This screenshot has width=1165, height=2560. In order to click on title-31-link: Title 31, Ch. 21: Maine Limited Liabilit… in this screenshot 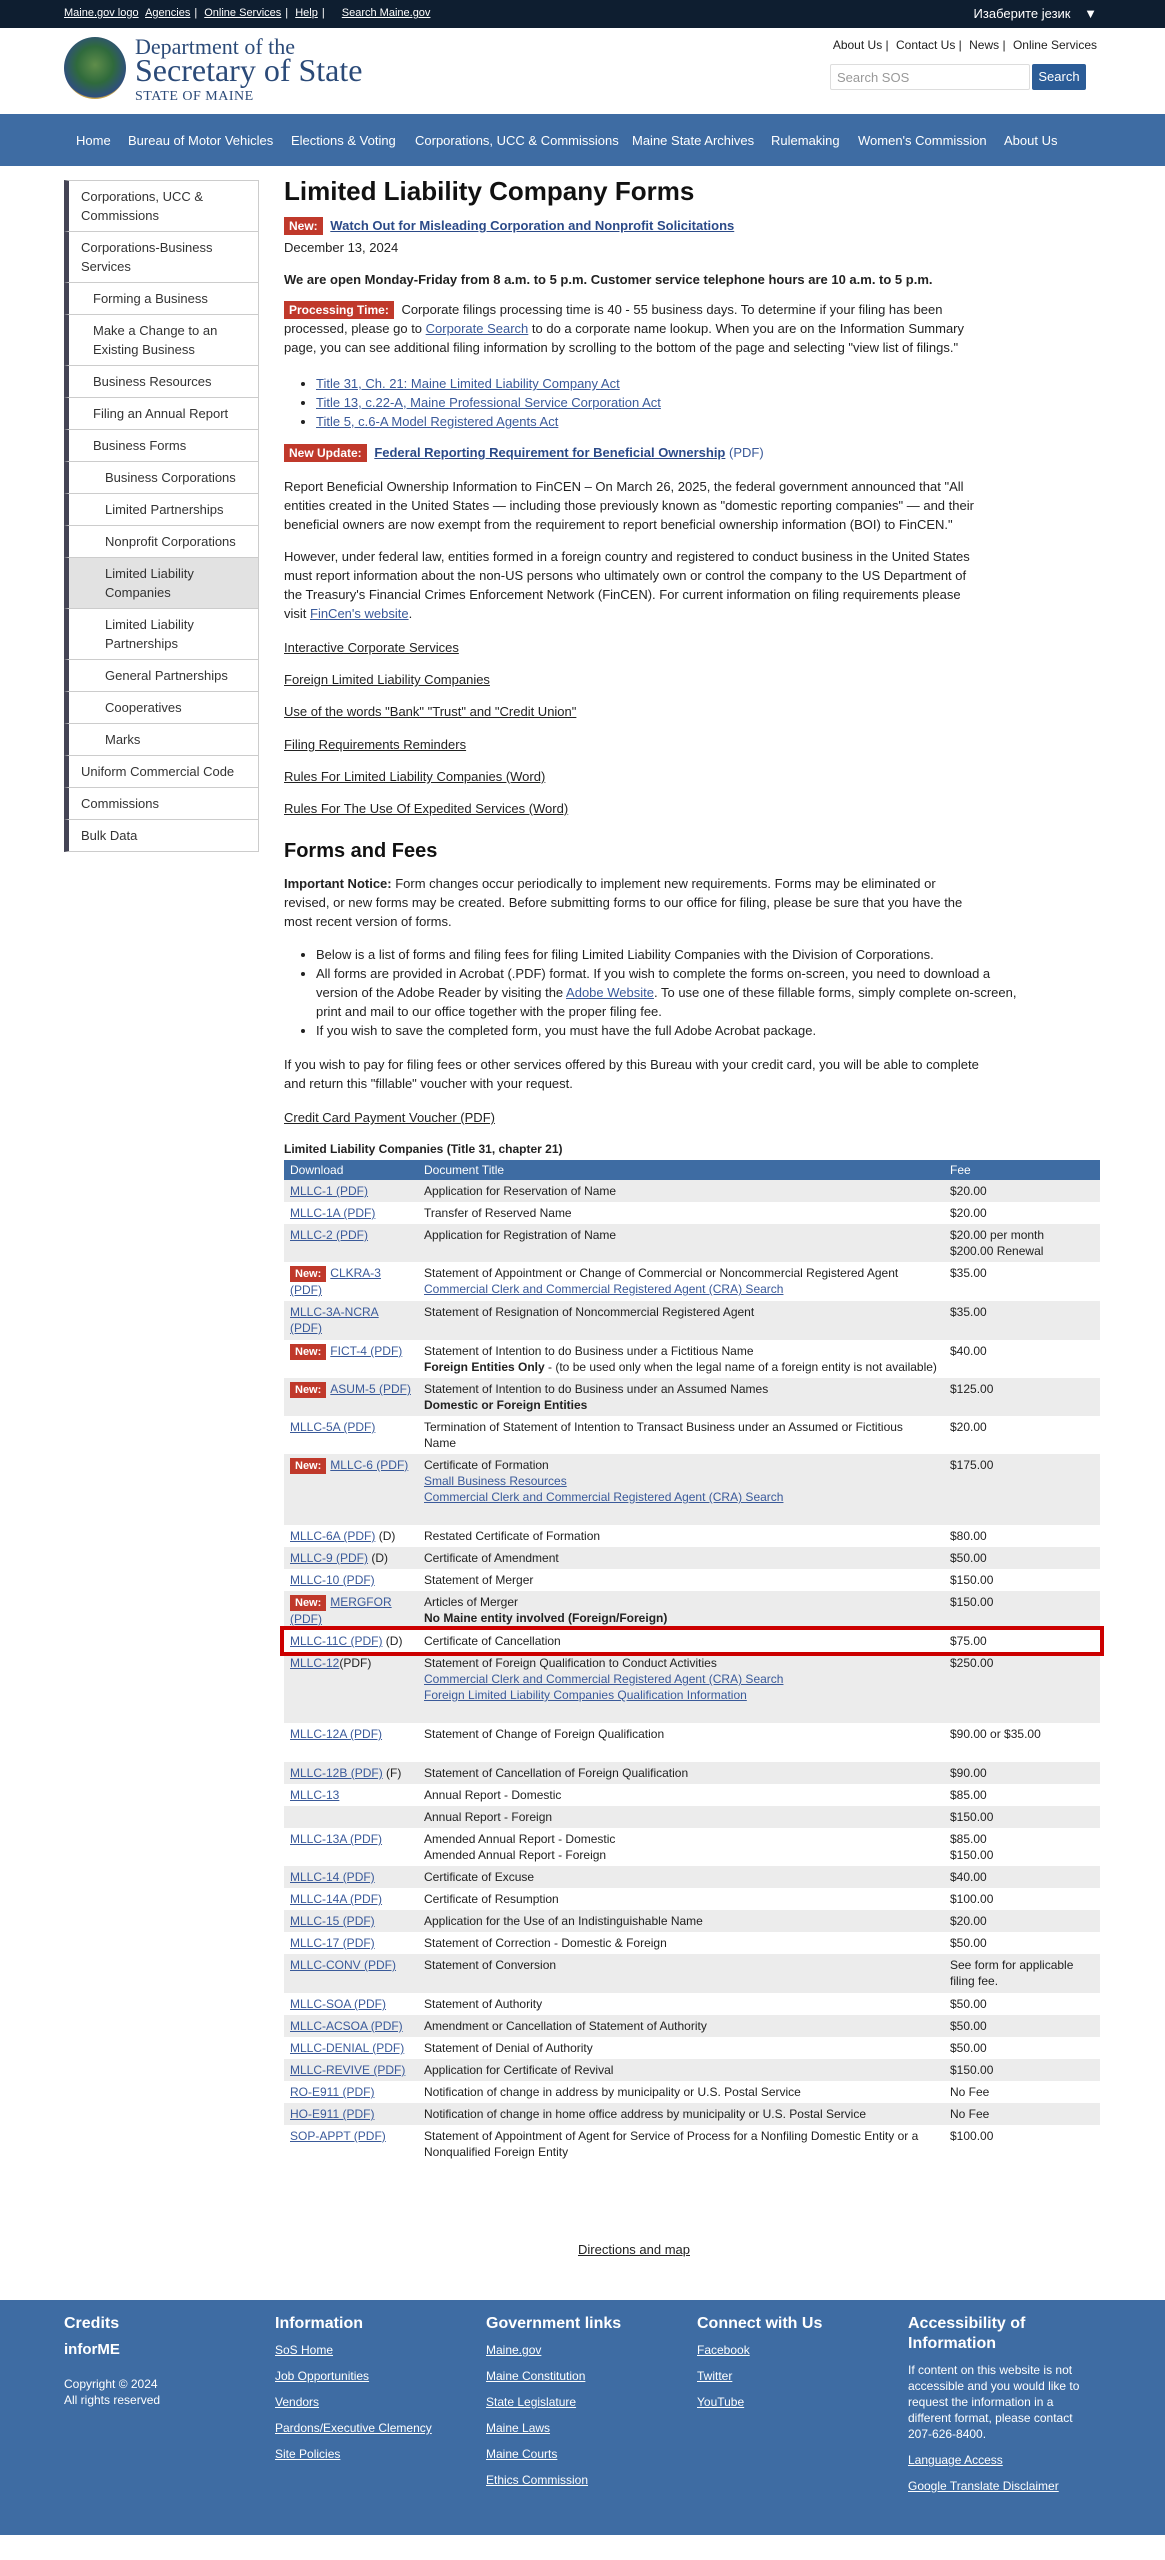, I will do `click(468, 383)`.